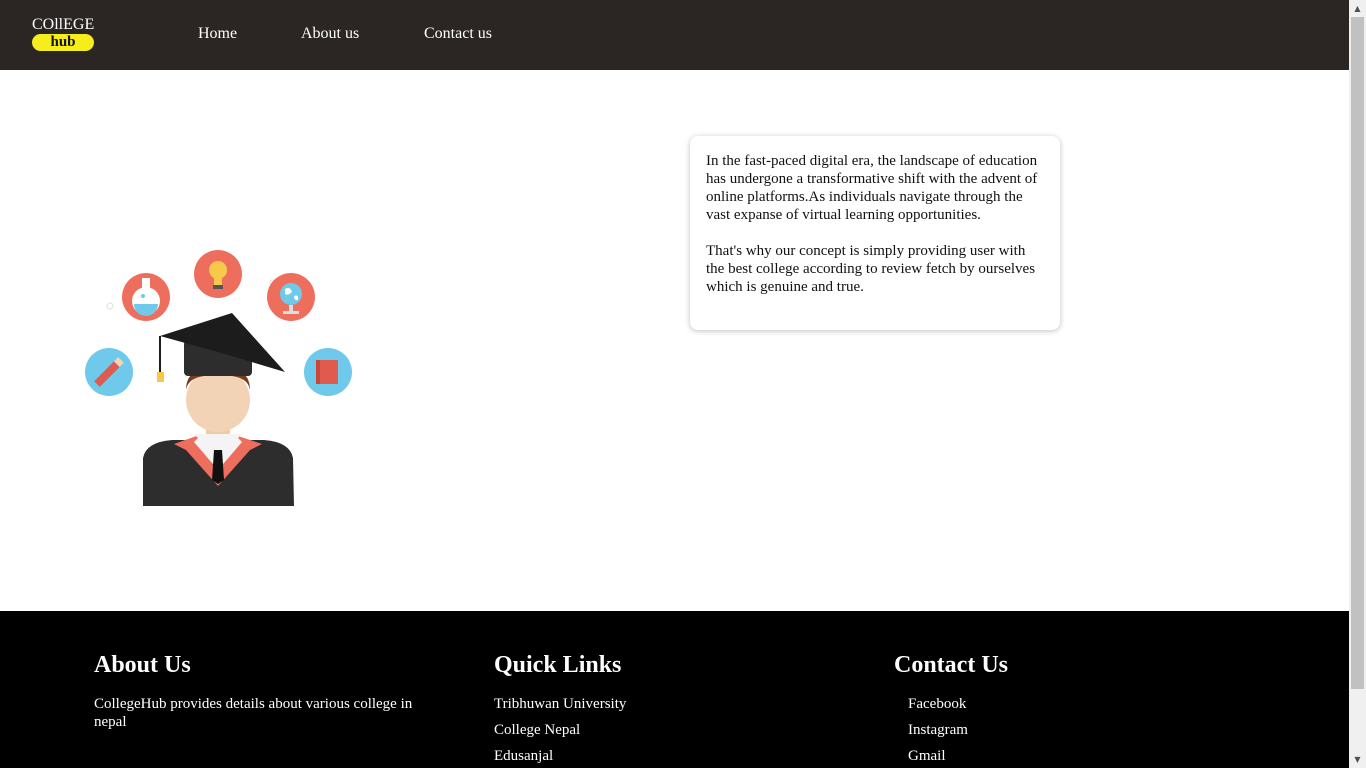 The width and height of the screenshot is (1366, 768). What do you see at coordinates (291, 297) in the screenshot?
I see `globe-icon` at bounding box center [291, 297].